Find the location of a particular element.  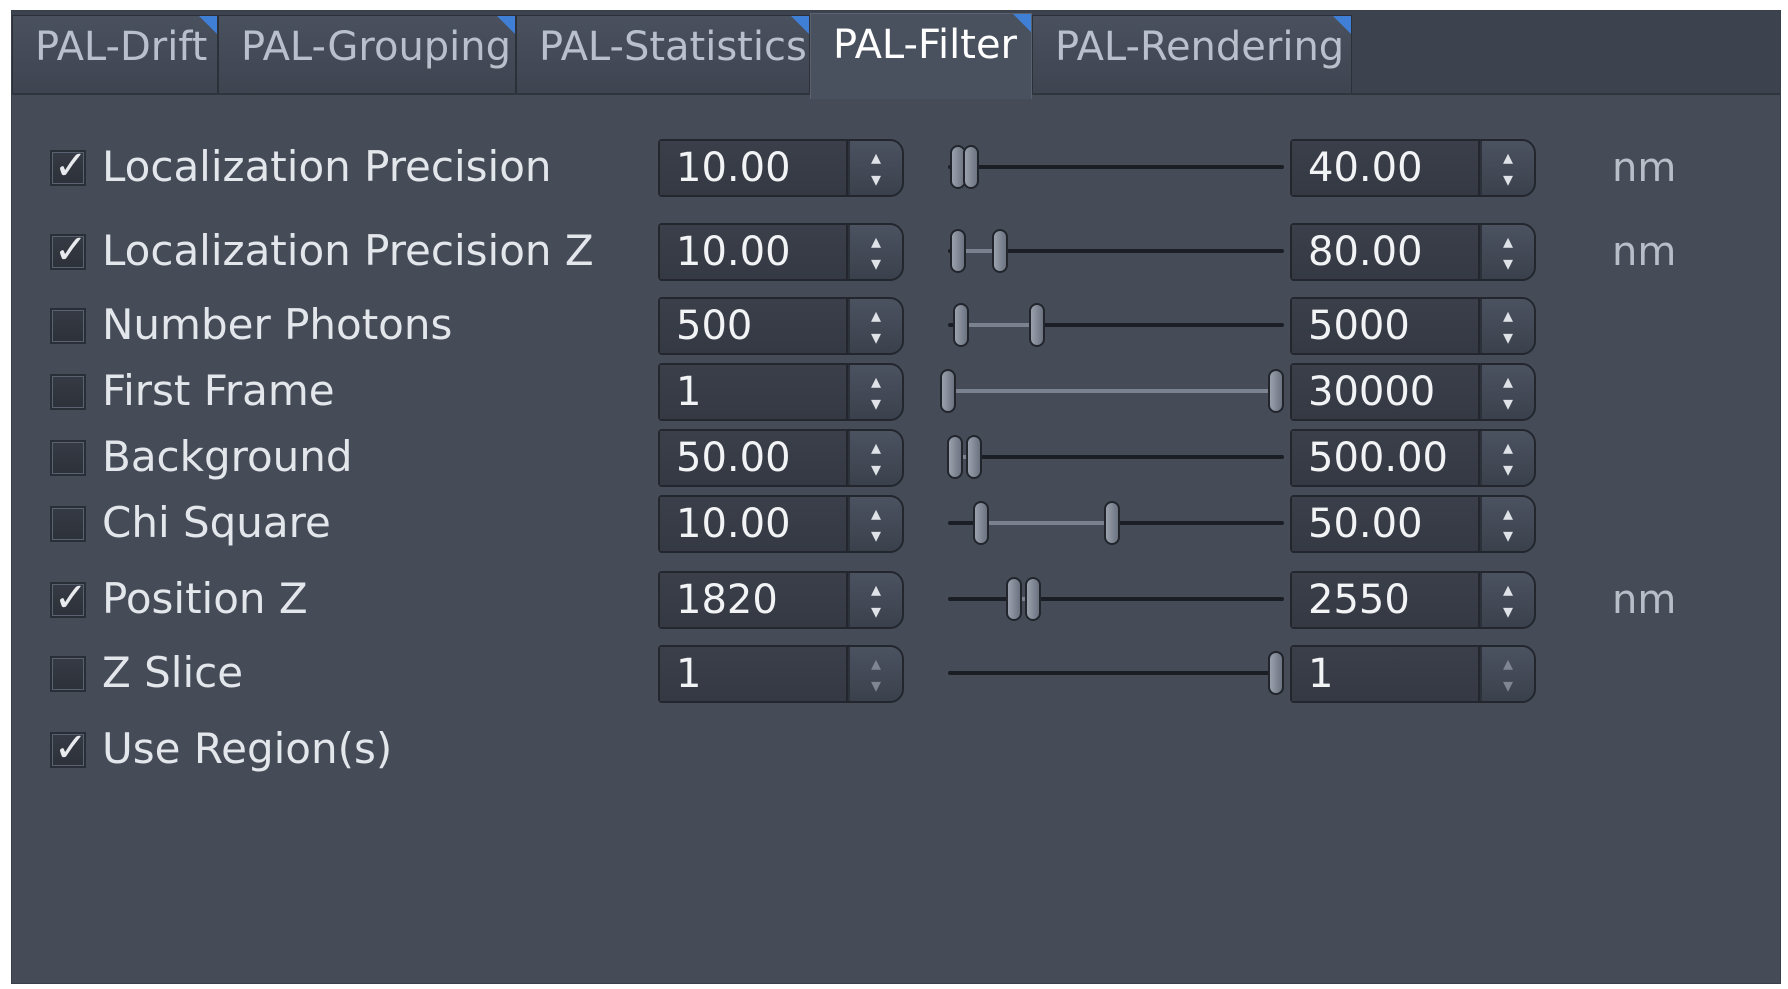

max-value-input: 2550 is located at coordinates (1386, 600).